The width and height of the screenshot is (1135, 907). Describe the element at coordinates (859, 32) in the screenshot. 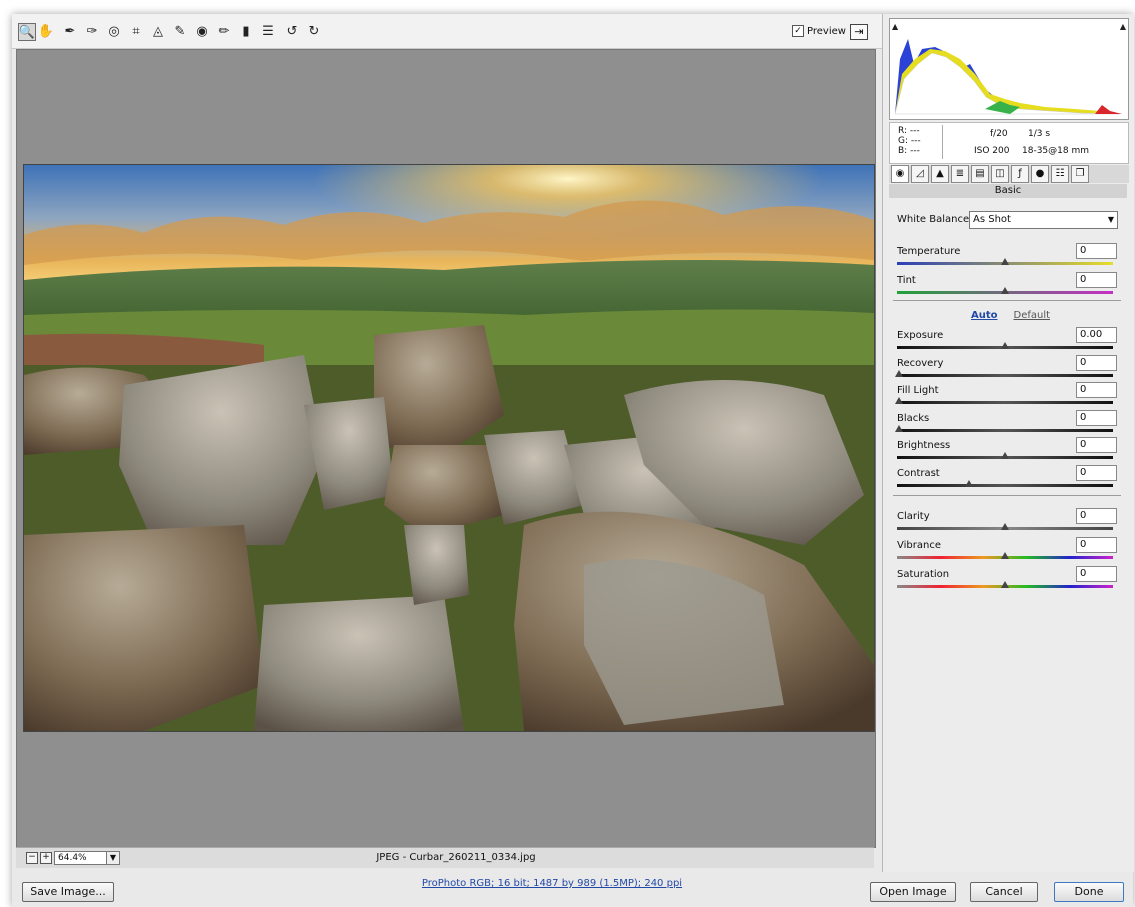

I see `fullscreen-icon: ⇥` at that location.